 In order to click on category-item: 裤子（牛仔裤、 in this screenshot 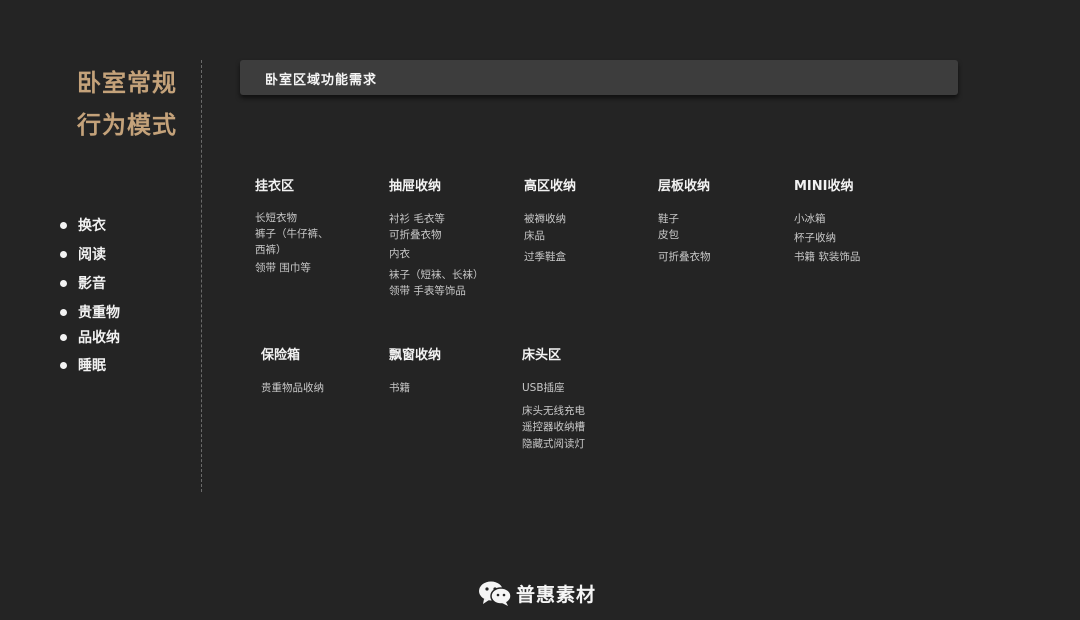, I will do `click(292, 234)`.